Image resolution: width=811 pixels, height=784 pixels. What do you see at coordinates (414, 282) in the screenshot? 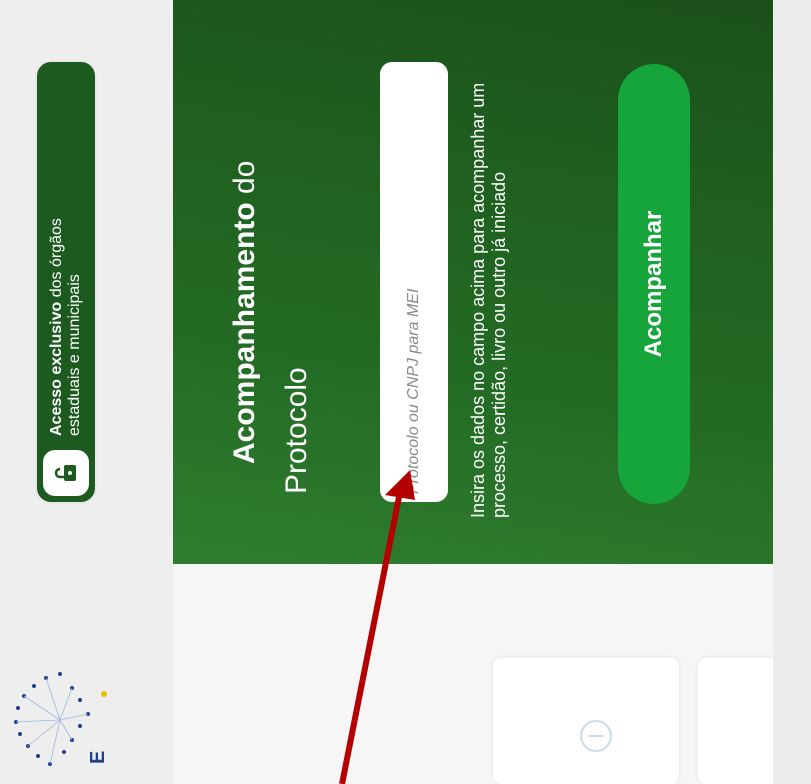
I see `protocol-input` at bounding box center [414, 282].